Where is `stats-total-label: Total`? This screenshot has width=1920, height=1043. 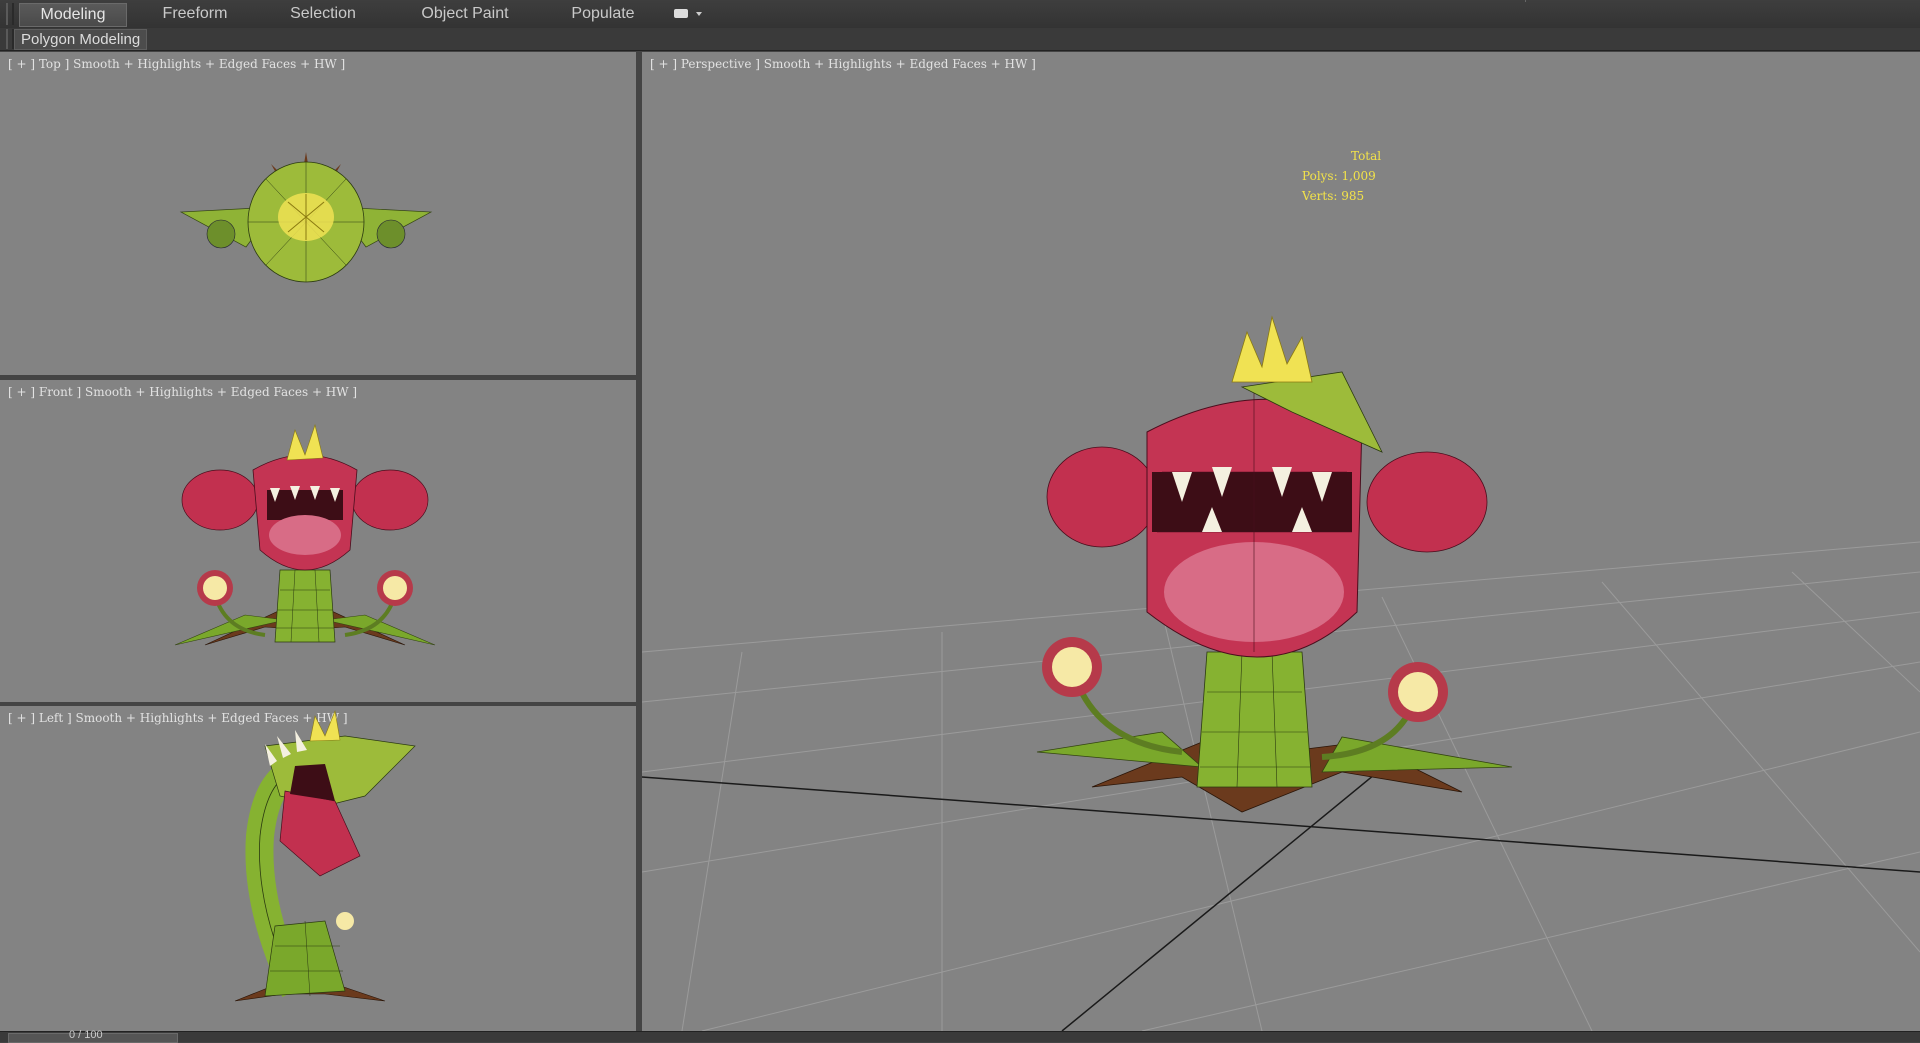 stats-total-label: Total is located at coordinates (1366, 156).